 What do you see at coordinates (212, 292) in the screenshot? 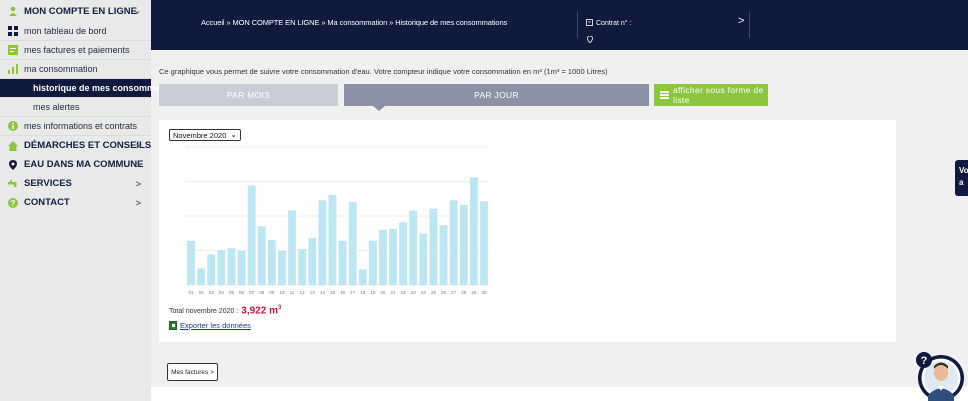
I see `chart-tick-label: 03` at bounding box center [212, 292].